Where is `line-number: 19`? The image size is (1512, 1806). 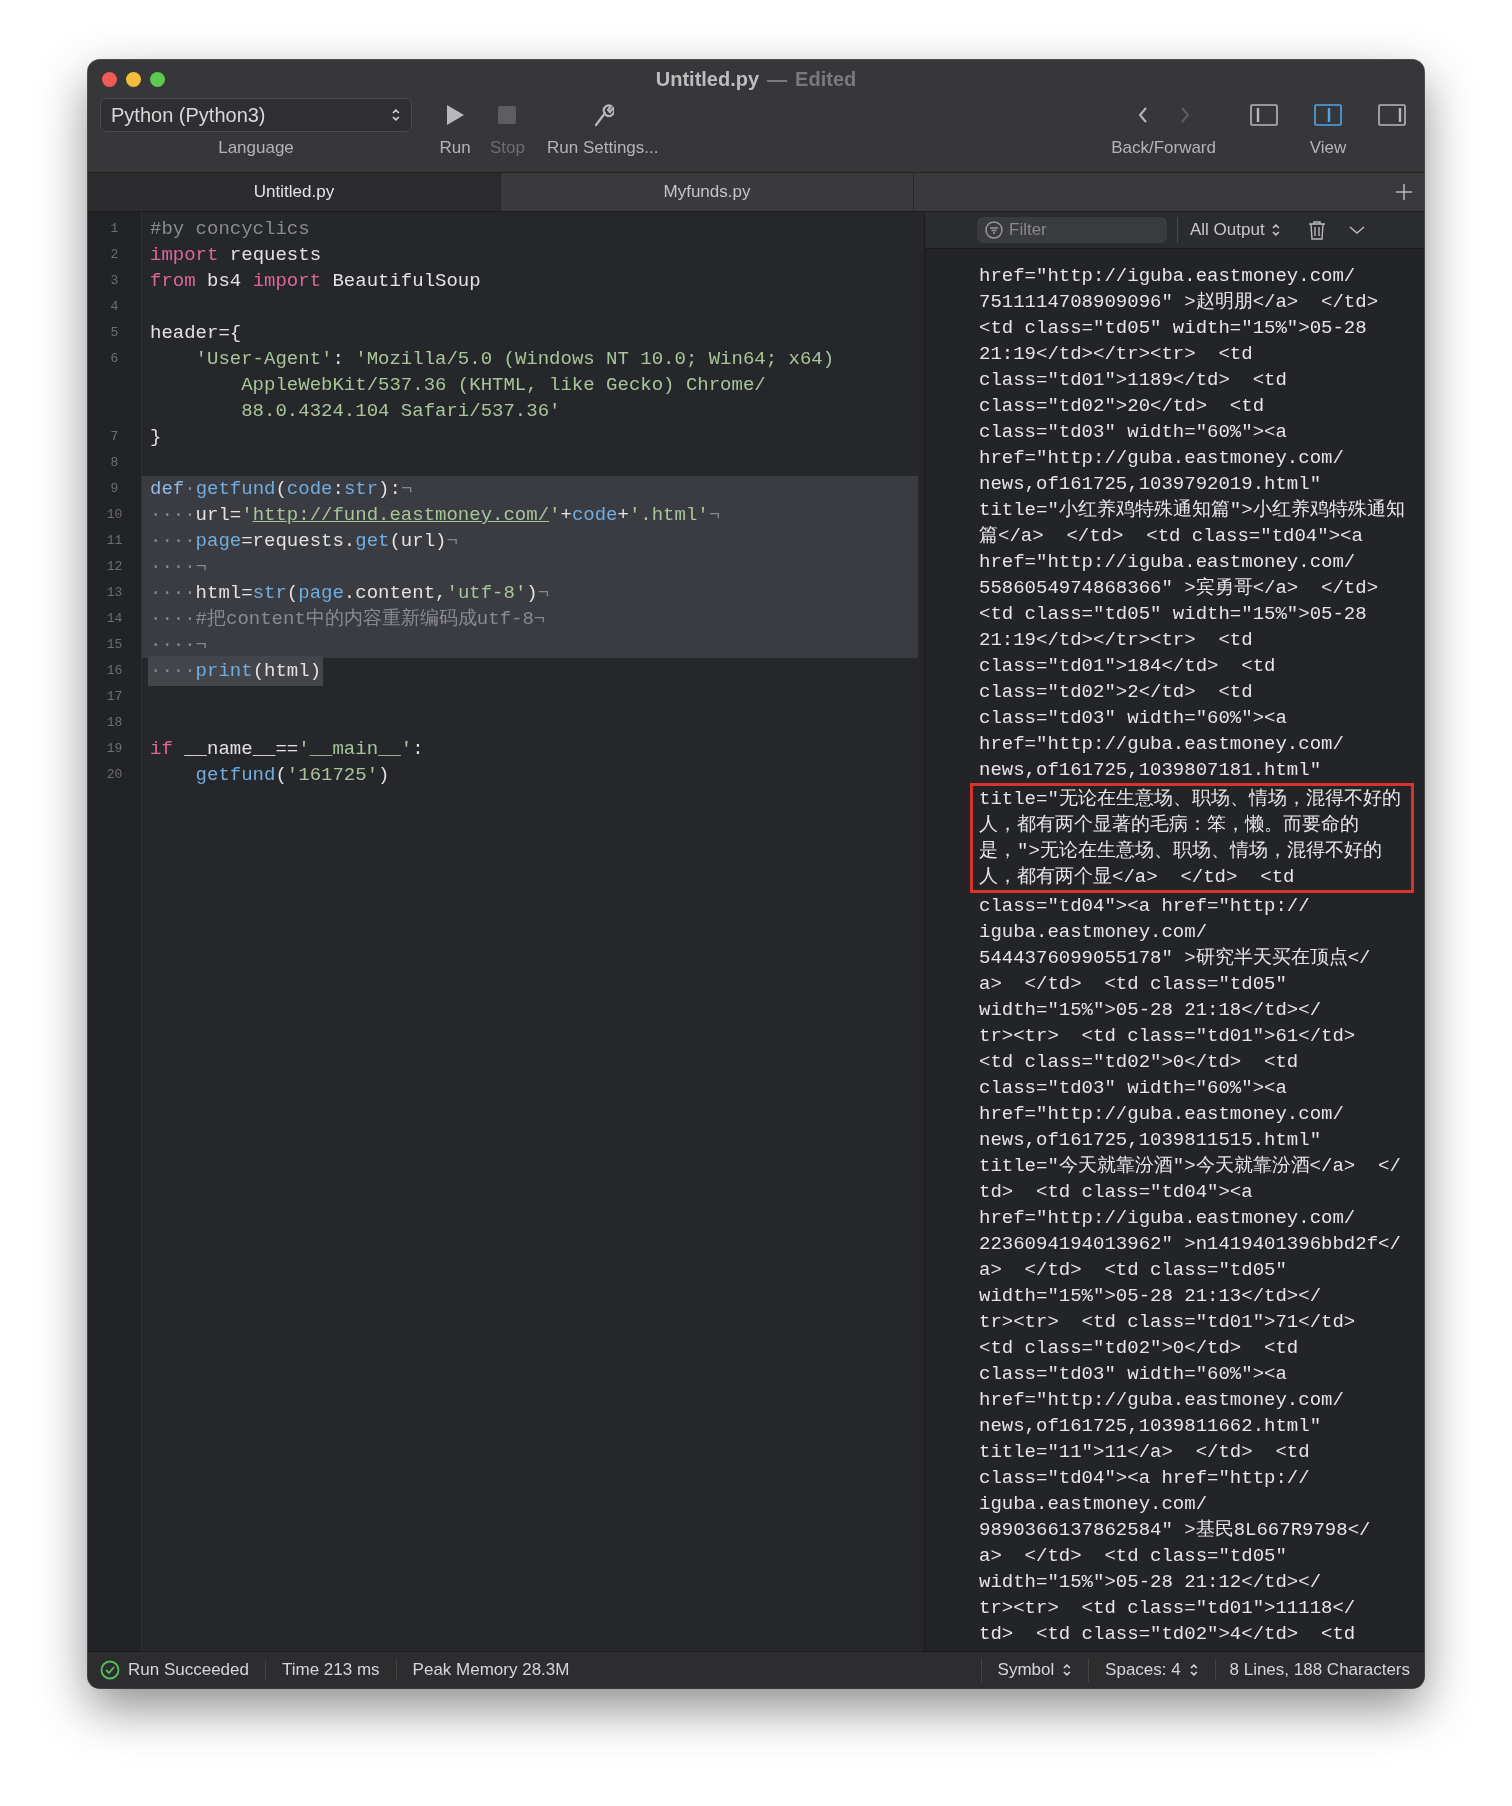
line-number: 19 is located at coordinates (114, 749).